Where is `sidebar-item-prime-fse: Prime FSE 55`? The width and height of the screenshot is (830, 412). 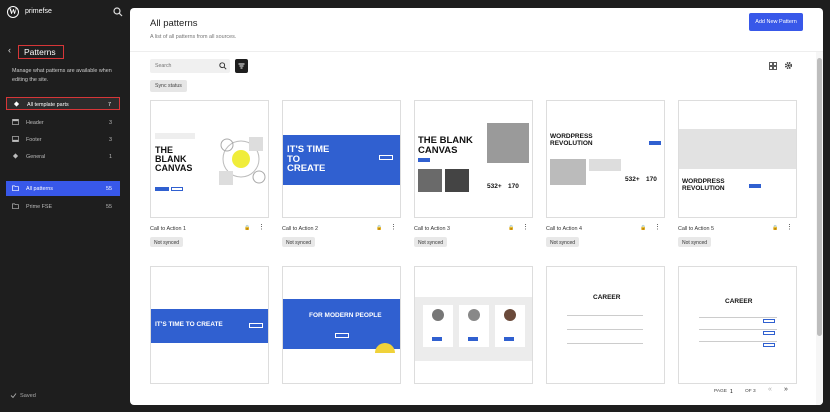
sidebar-item-prime-fse: Prime FSE 55 is located at coordinates (63, 206).